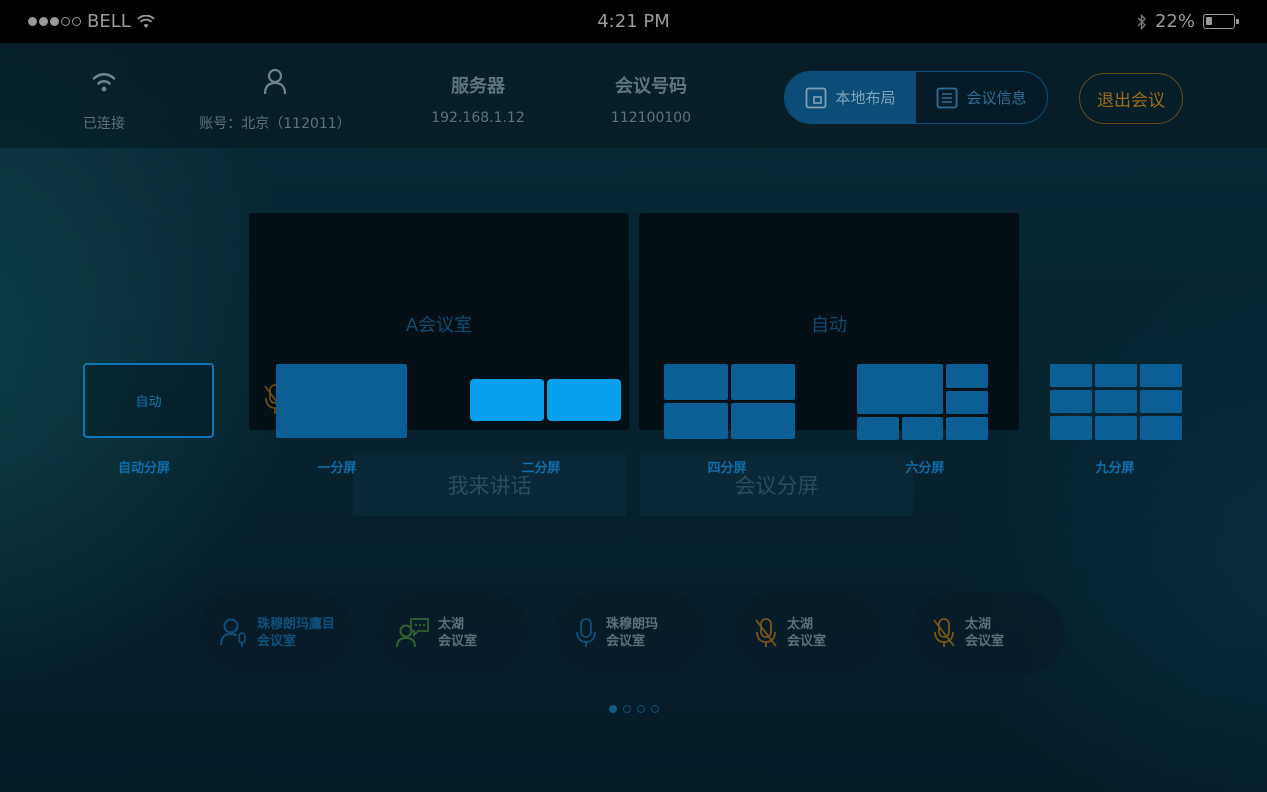  What do you see at coordinates (1131, 98) in the screenshot?
I see `exit-meeting-button: 退出会议` at bounding box center [1131, 98].